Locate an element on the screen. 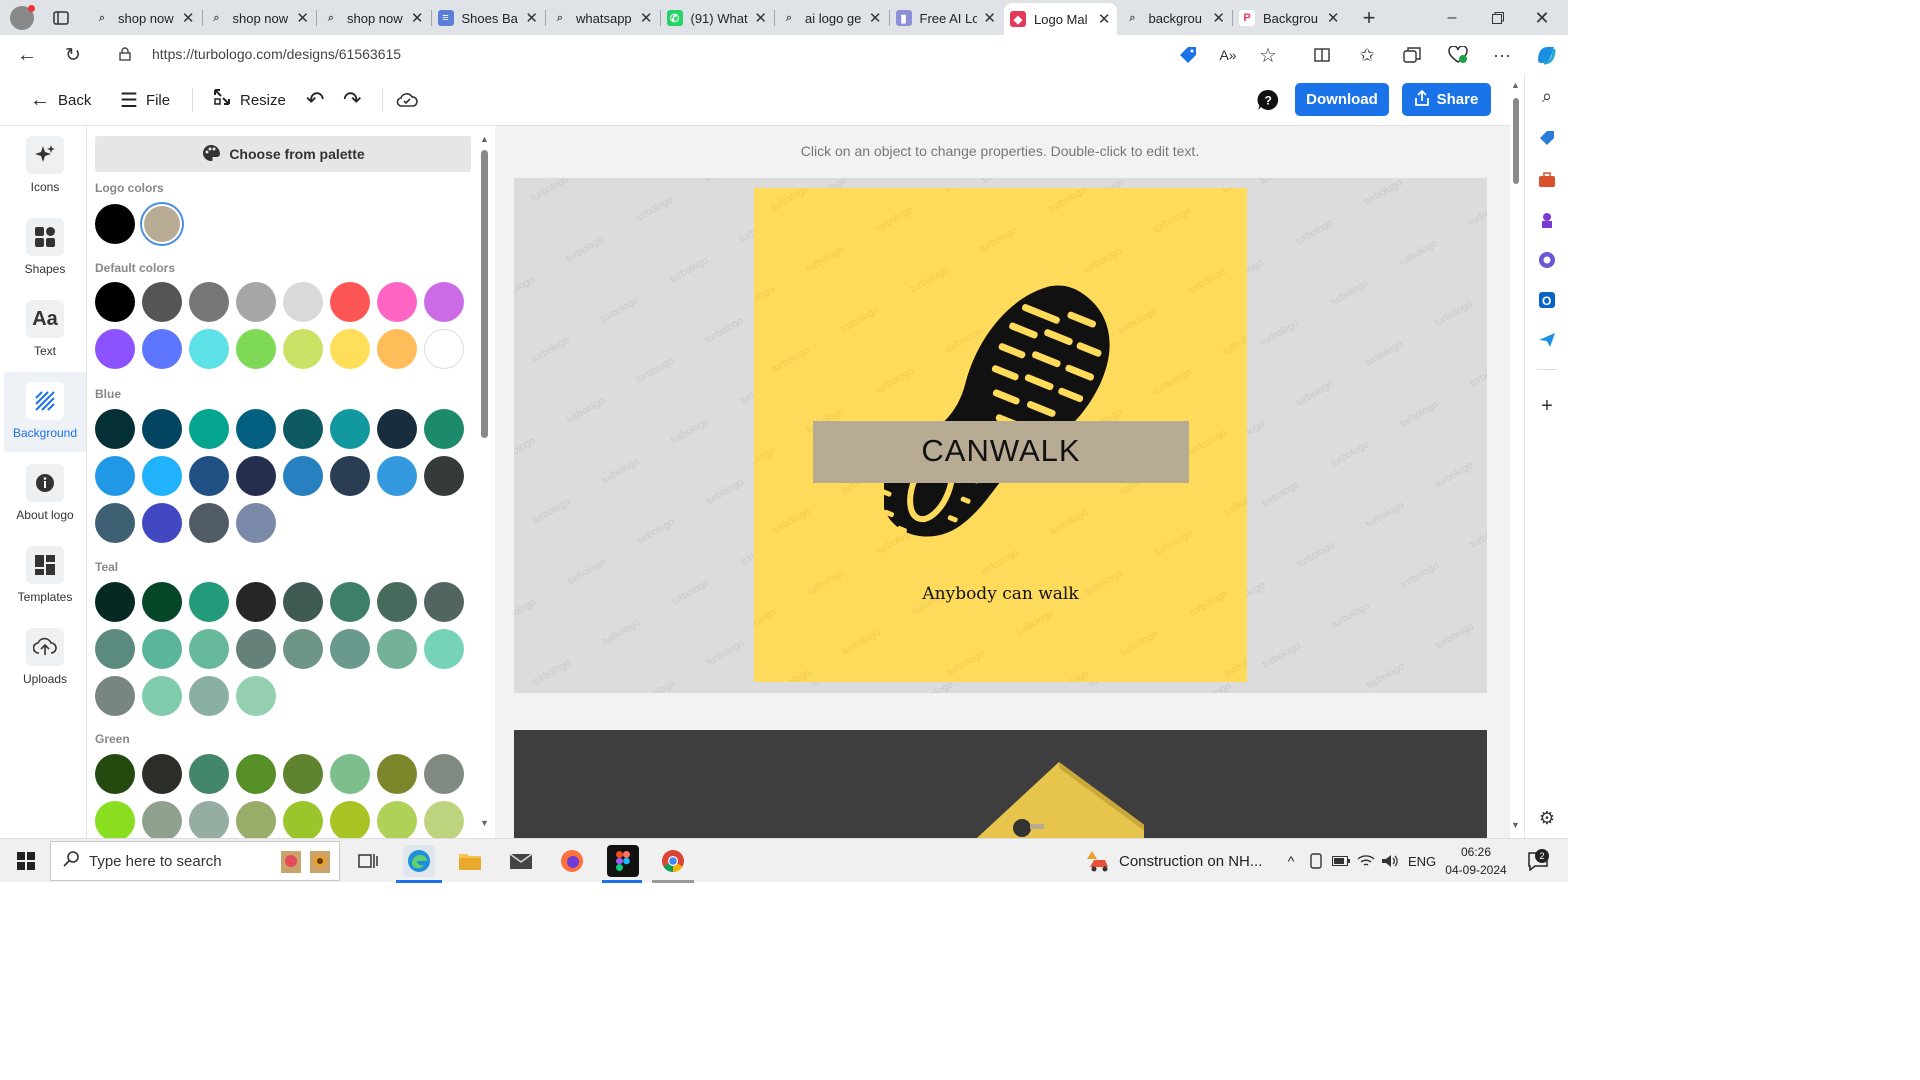  browser-essentials-icon is located at coordinates (1458, 55).